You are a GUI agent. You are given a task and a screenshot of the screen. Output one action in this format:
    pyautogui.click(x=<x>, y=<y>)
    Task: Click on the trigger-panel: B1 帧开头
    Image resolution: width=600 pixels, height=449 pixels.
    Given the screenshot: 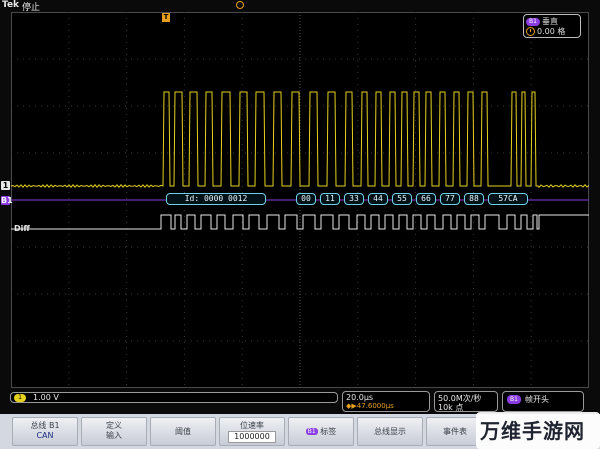 What is the action you would take?
    pyautogui.click(x=543, y=401)
    